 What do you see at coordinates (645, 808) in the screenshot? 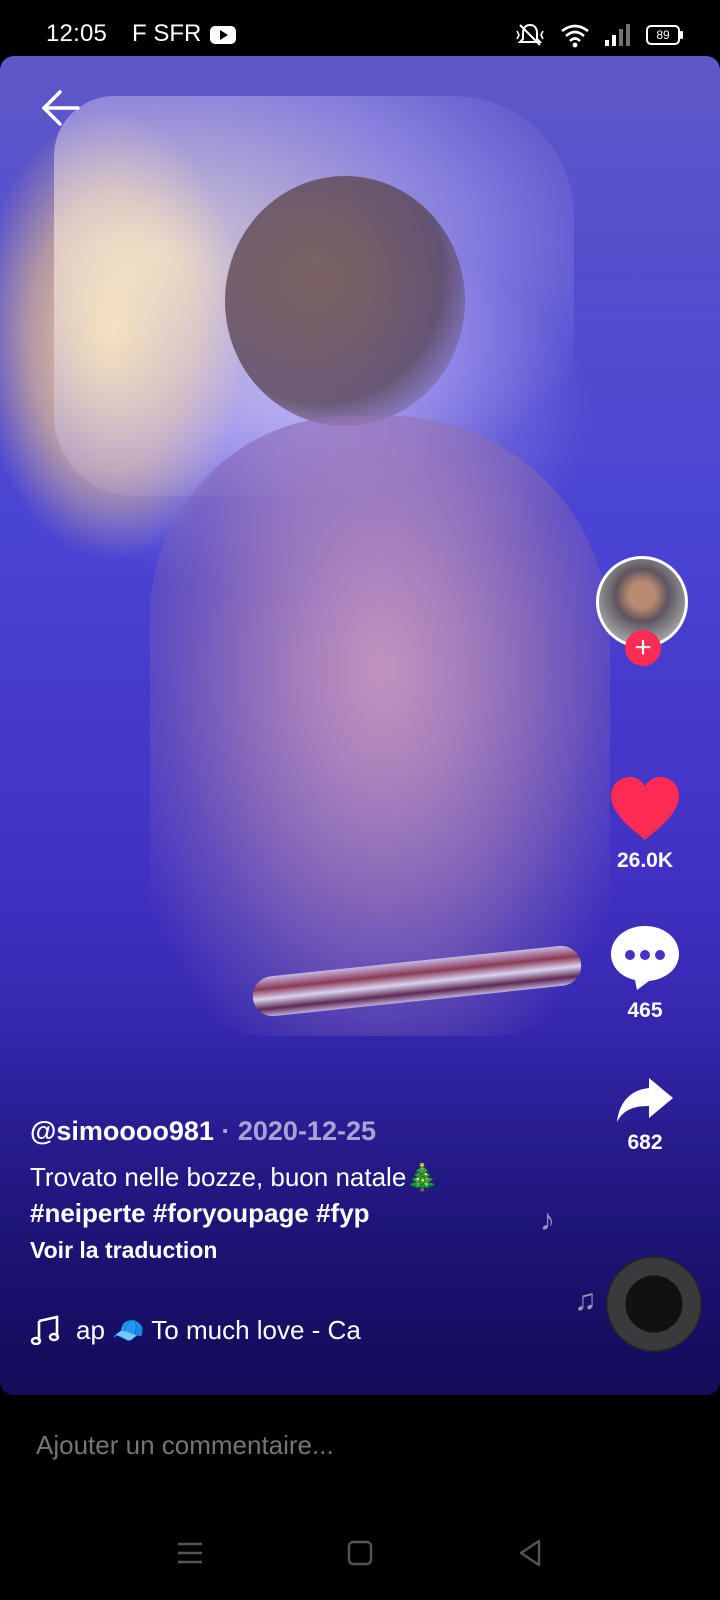
I see `heart-icon` at bounding box center [645, 808].